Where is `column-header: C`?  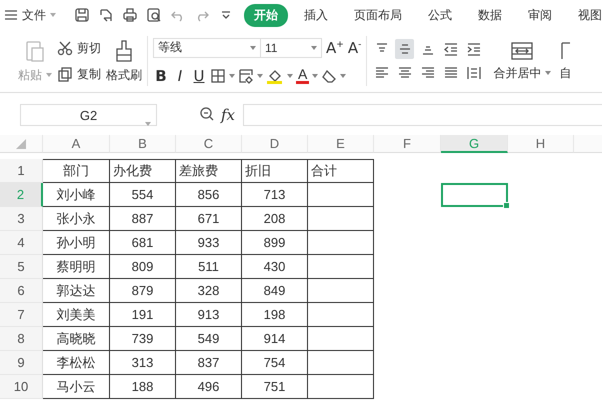
column-header: C is located at coordinates (209, 144).